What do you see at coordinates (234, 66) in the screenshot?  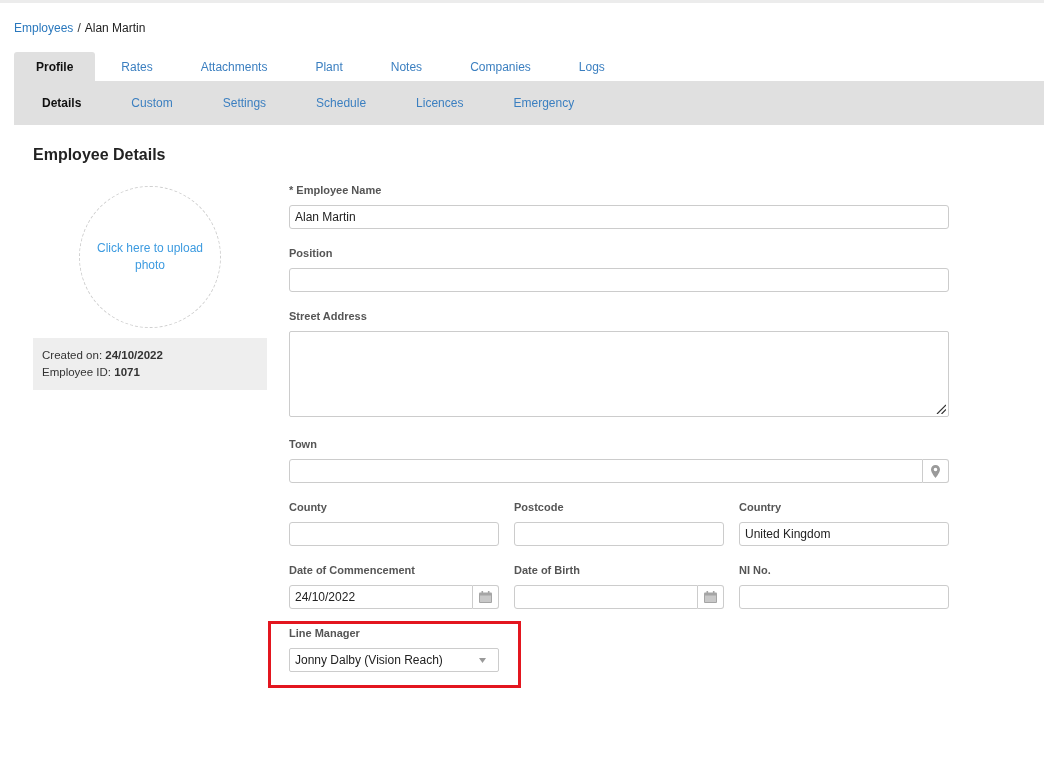 I see `tab: Attachments` at bounding box center [234, 66].